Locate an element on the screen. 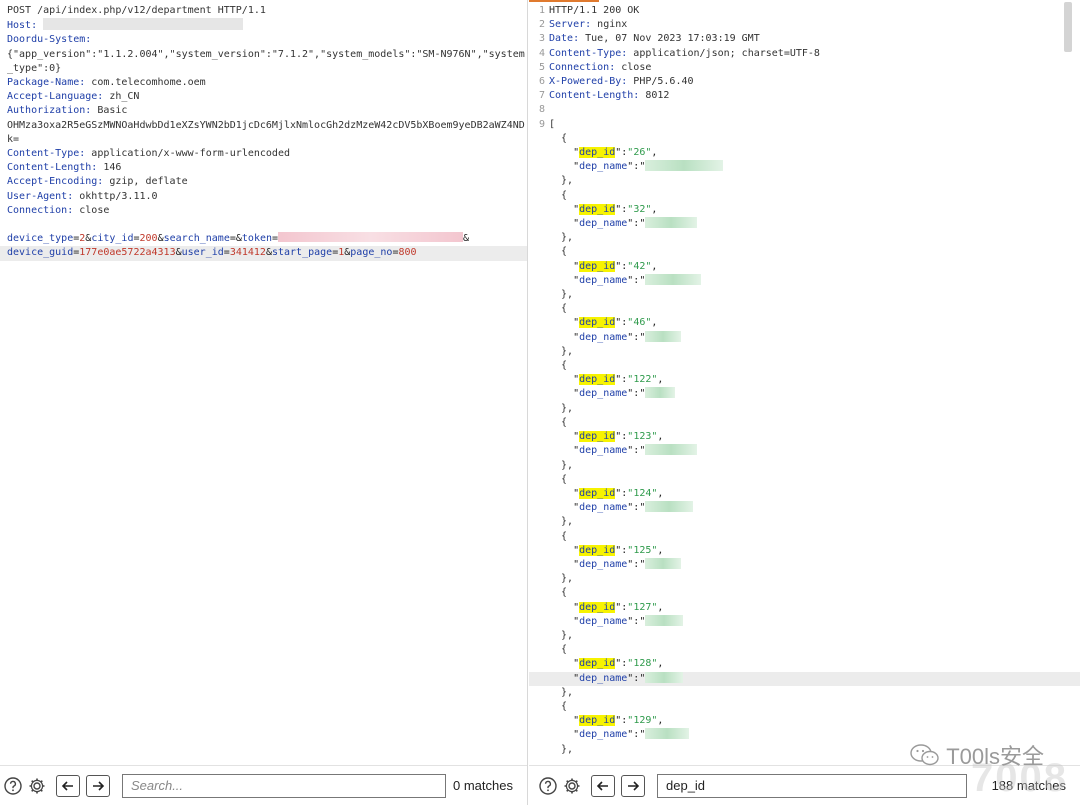  header-value: close is located at coordinates (633, 67).